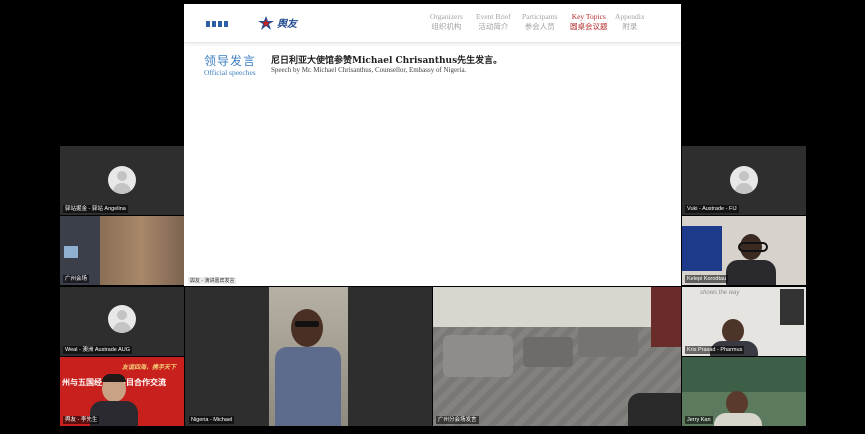  I want to click on participant-name: 舆友 - 李先生, so click(81, 420).